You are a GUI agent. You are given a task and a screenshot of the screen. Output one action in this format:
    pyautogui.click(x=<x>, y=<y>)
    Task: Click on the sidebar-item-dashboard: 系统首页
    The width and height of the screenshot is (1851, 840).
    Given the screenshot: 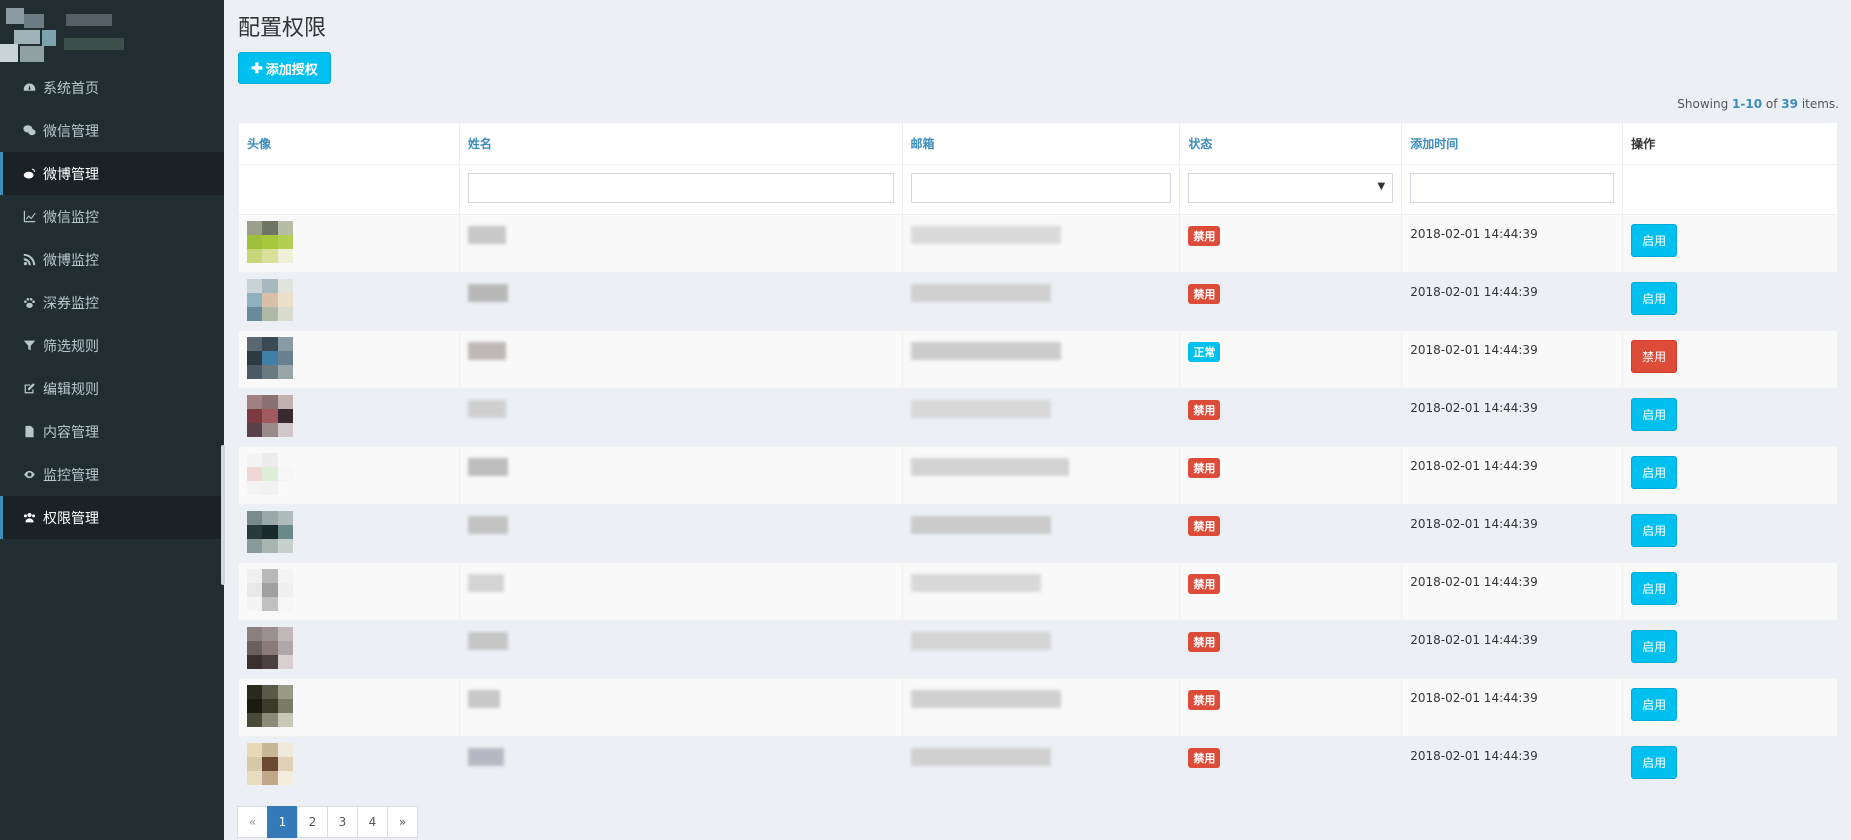 What is the action you would take?
    pyautogui.click(x=112, y=87)
    